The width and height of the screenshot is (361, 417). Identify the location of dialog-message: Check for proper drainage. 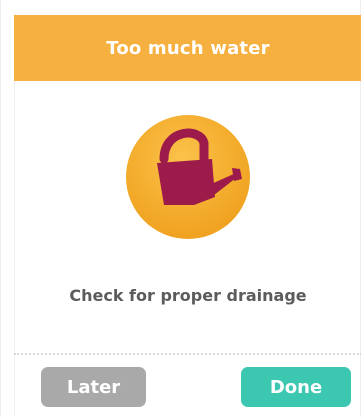
(188, 295).